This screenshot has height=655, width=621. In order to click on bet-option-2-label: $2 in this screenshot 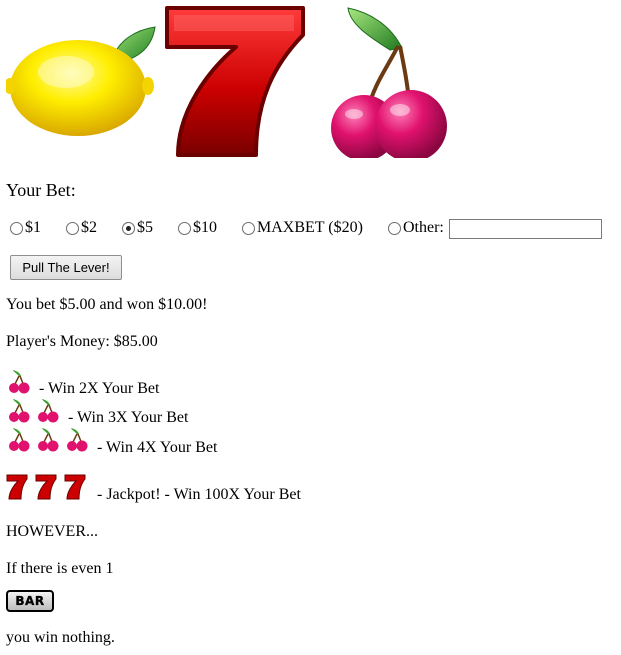, I will do `click(89, 227)`.